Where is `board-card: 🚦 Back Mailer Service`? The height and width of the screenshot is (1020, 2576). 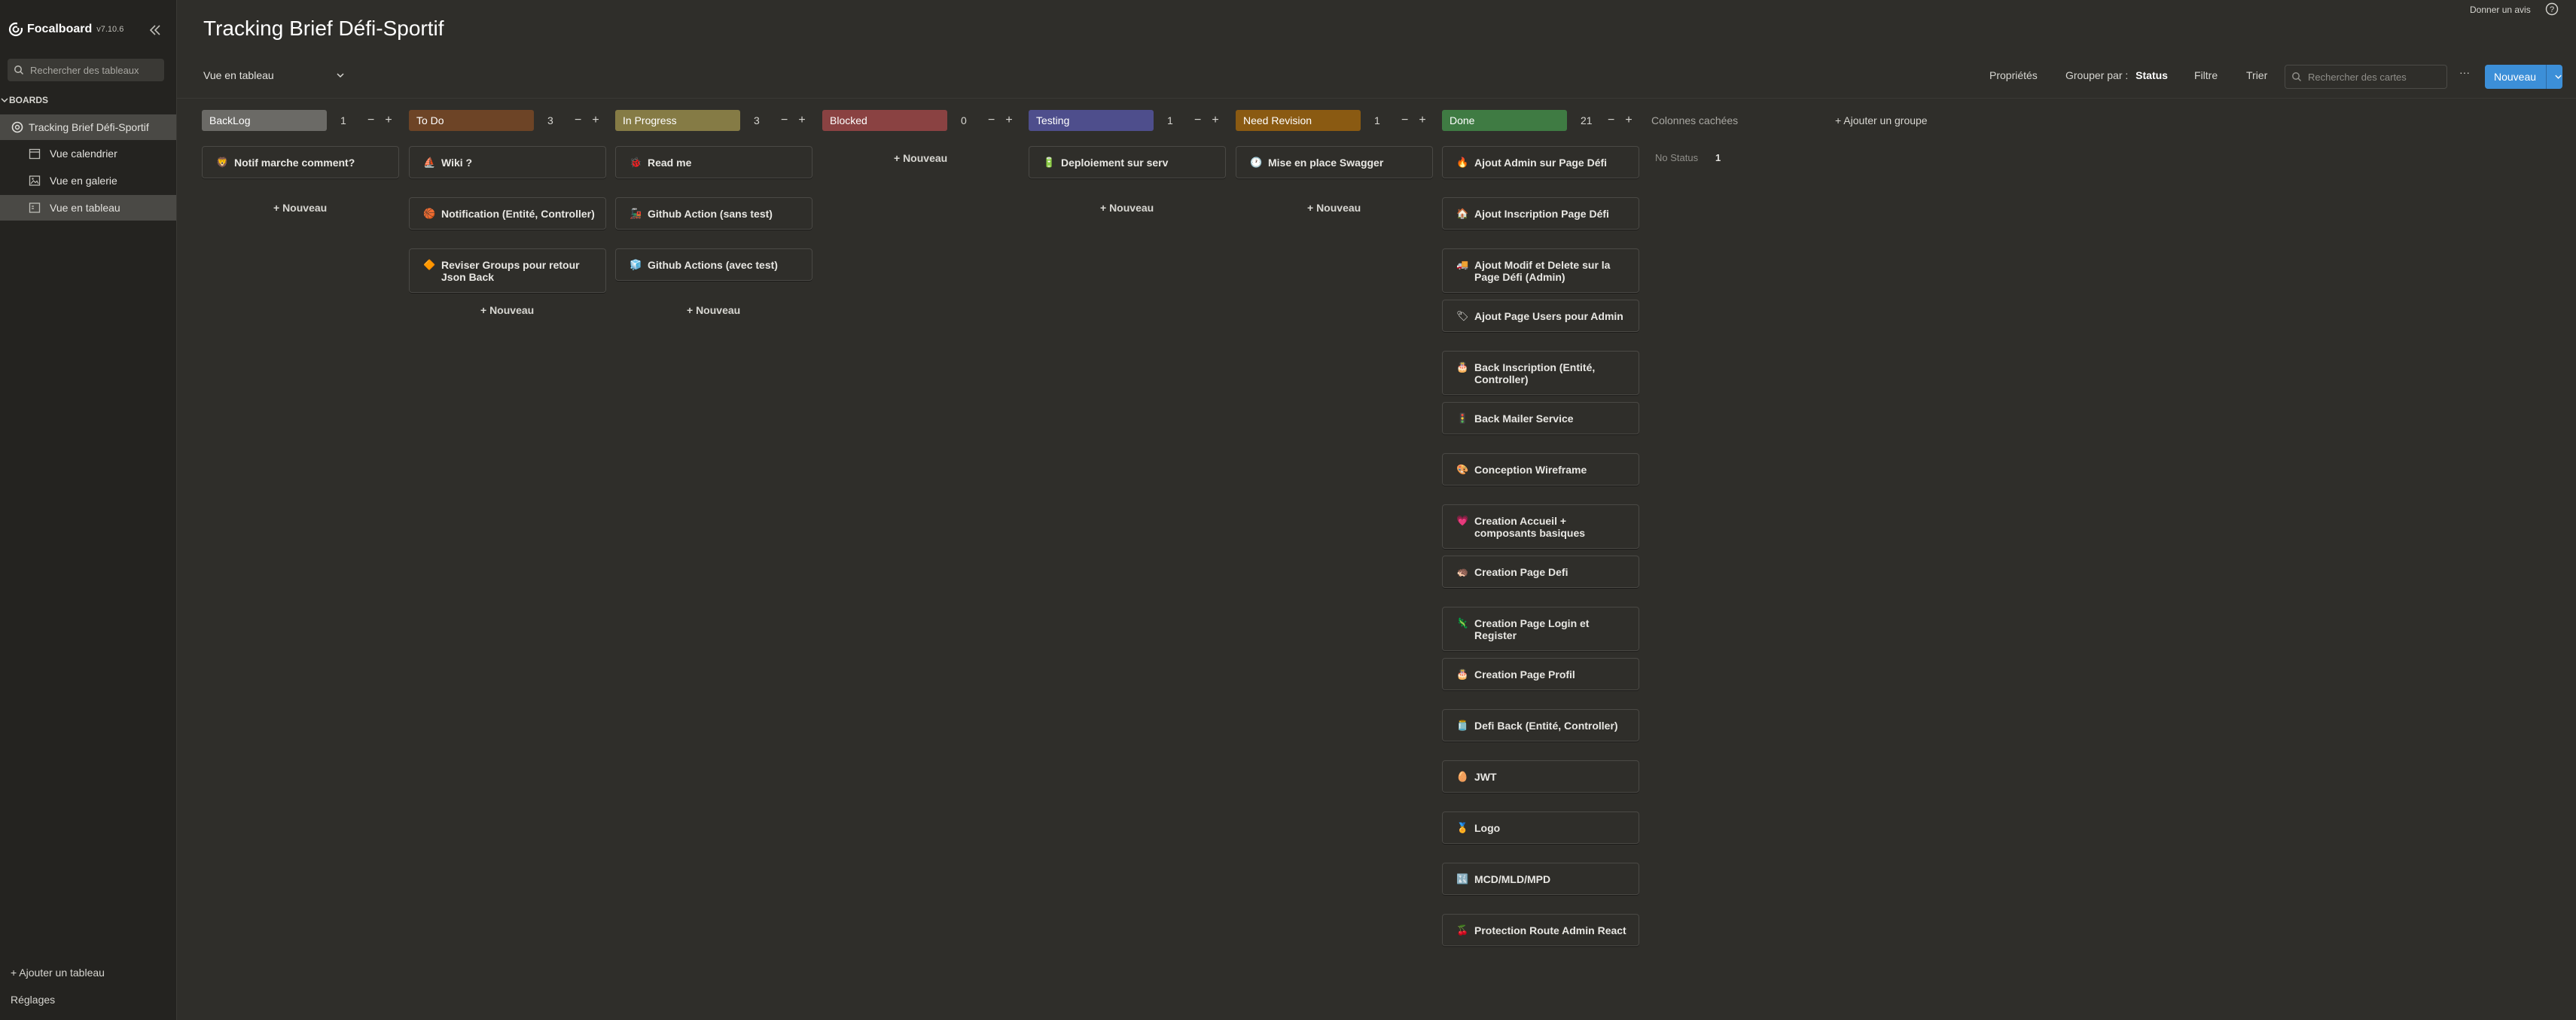
board-card: 🚦 Back Mailer Service is located at coordinates (1540, 418).